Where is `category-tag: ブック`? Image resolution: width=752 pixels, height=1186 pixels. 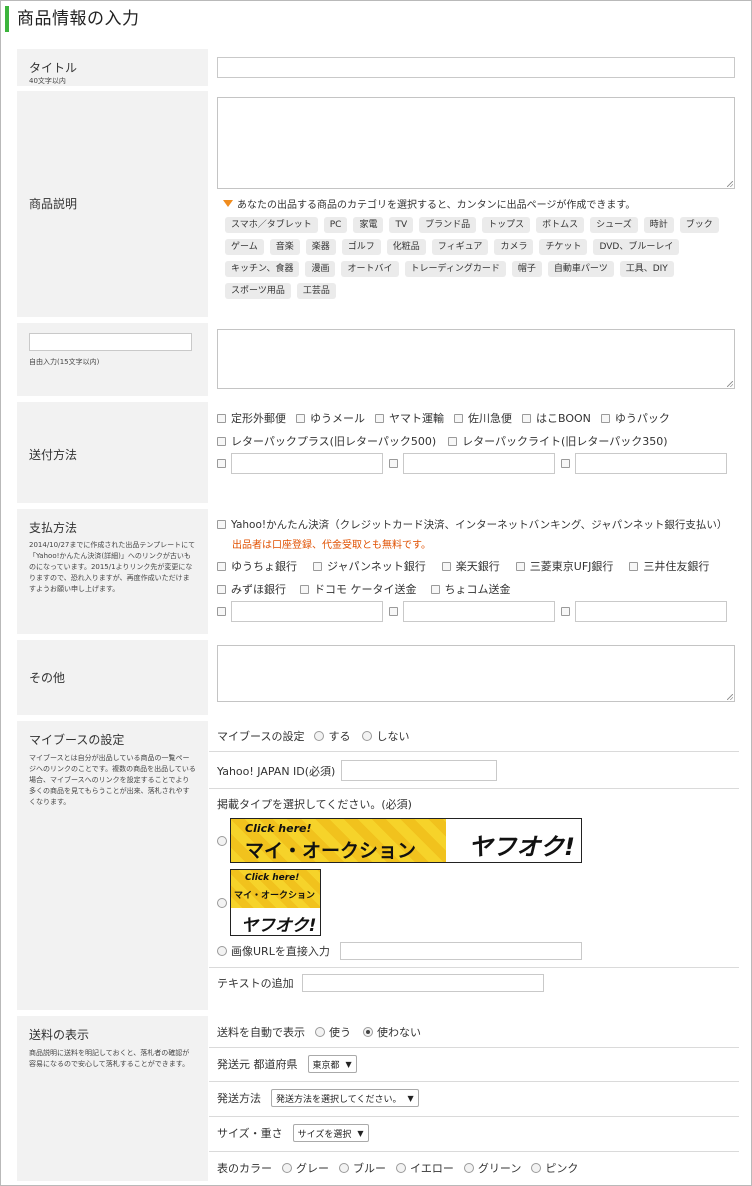
category-tag: ブック is located at coordinates (699, 225).